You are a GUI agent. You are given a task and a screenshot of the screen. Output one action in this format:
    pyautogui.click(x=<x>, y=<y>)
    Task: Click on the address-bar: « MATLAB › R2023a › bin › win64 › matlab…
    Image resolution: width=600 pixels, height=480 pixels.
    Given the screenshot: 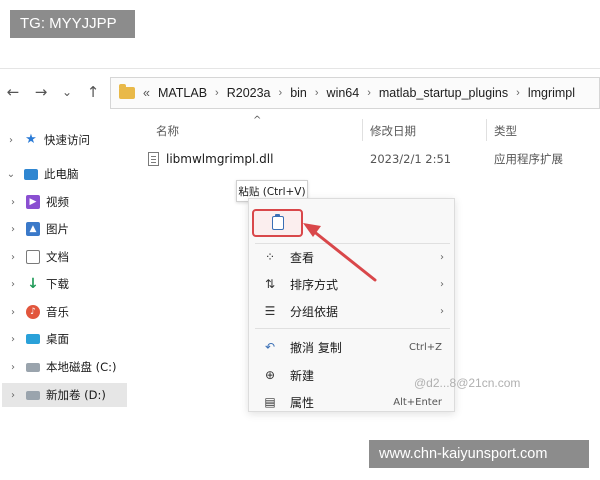 What is the action you would take?
    pyautogui.click(x=355, y=93)
    